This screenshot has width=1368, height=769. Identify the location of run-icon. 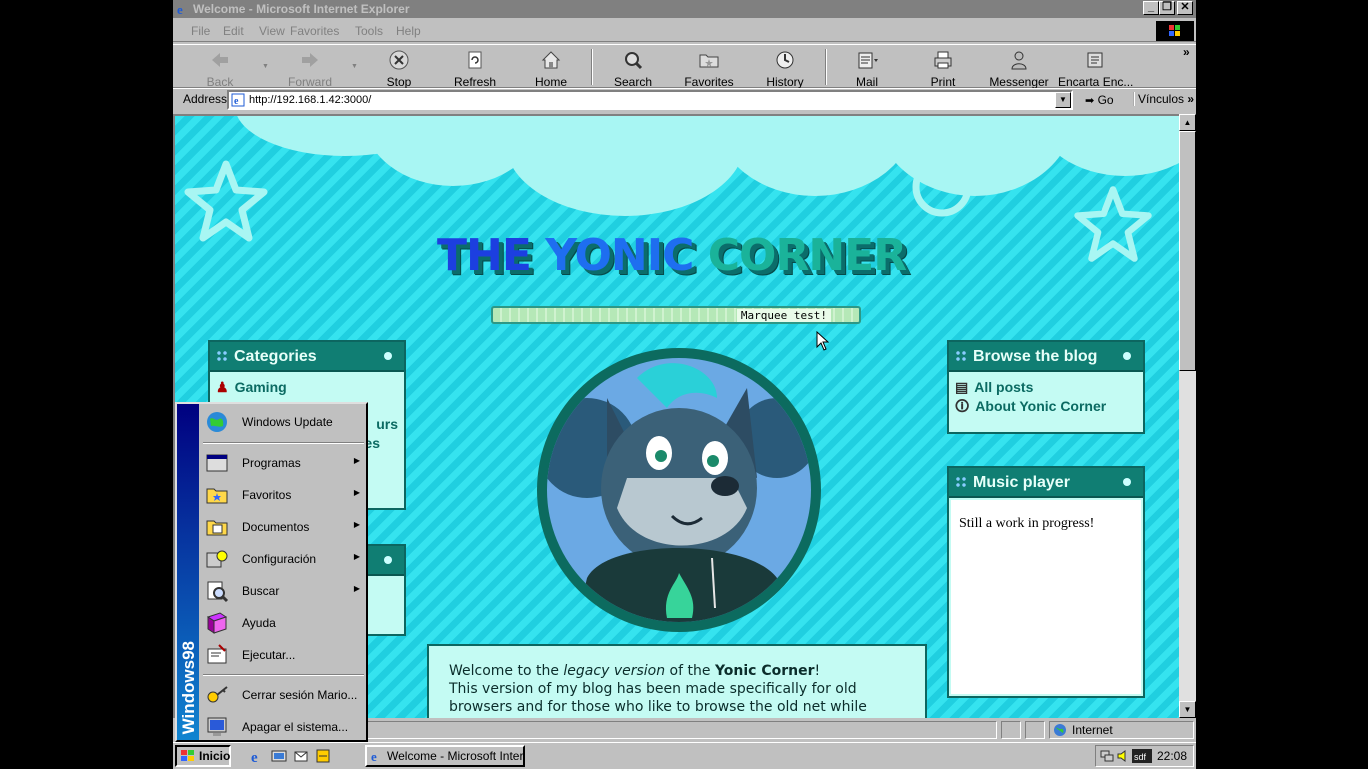
(217, 654).